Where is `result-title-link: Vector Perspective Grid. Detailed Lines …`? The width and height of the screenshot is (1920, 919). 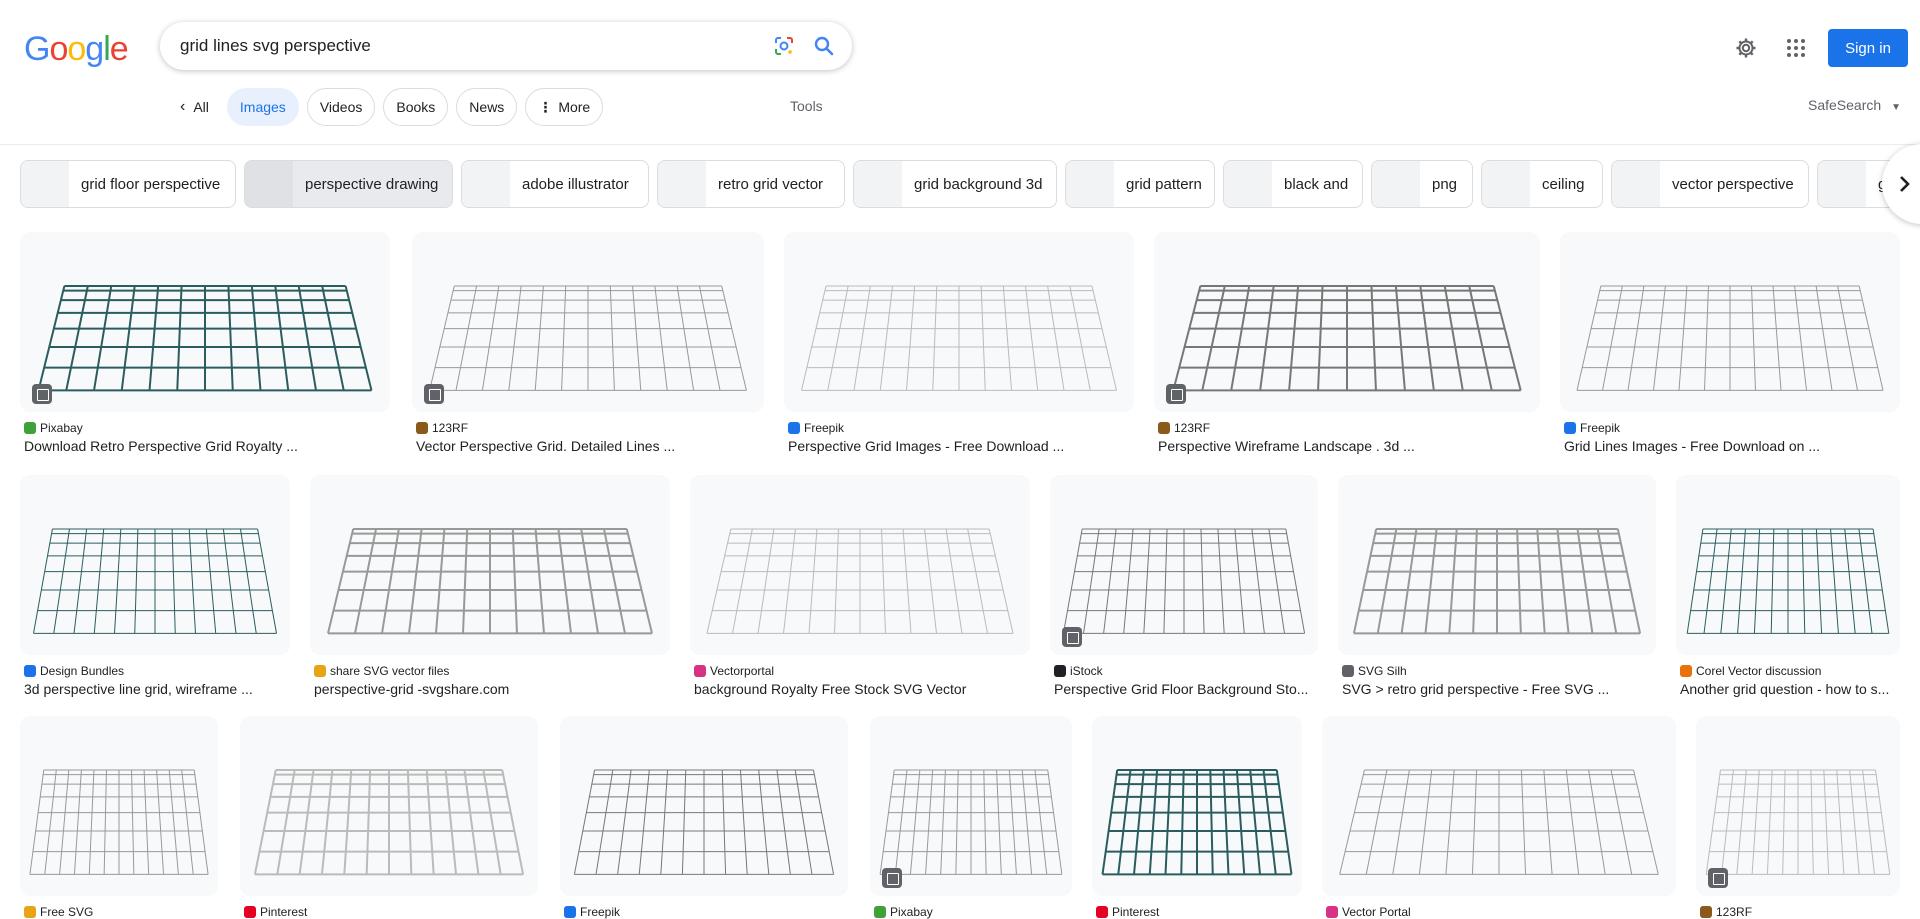 result-title-link: Vector Perspective Grid. Detailed Lines … is located at coordinates (590, 446).